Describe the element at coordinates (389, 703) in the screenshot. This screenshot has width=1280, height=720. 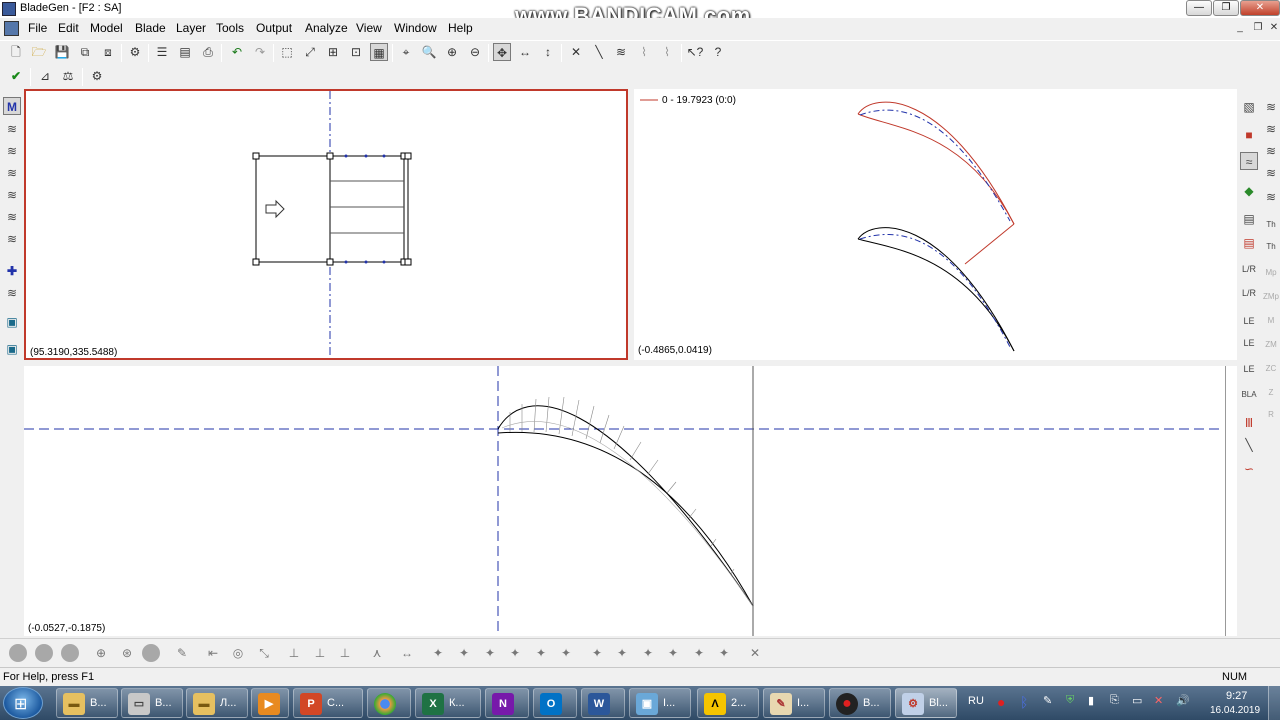
I see `taskbar-button` at that location.